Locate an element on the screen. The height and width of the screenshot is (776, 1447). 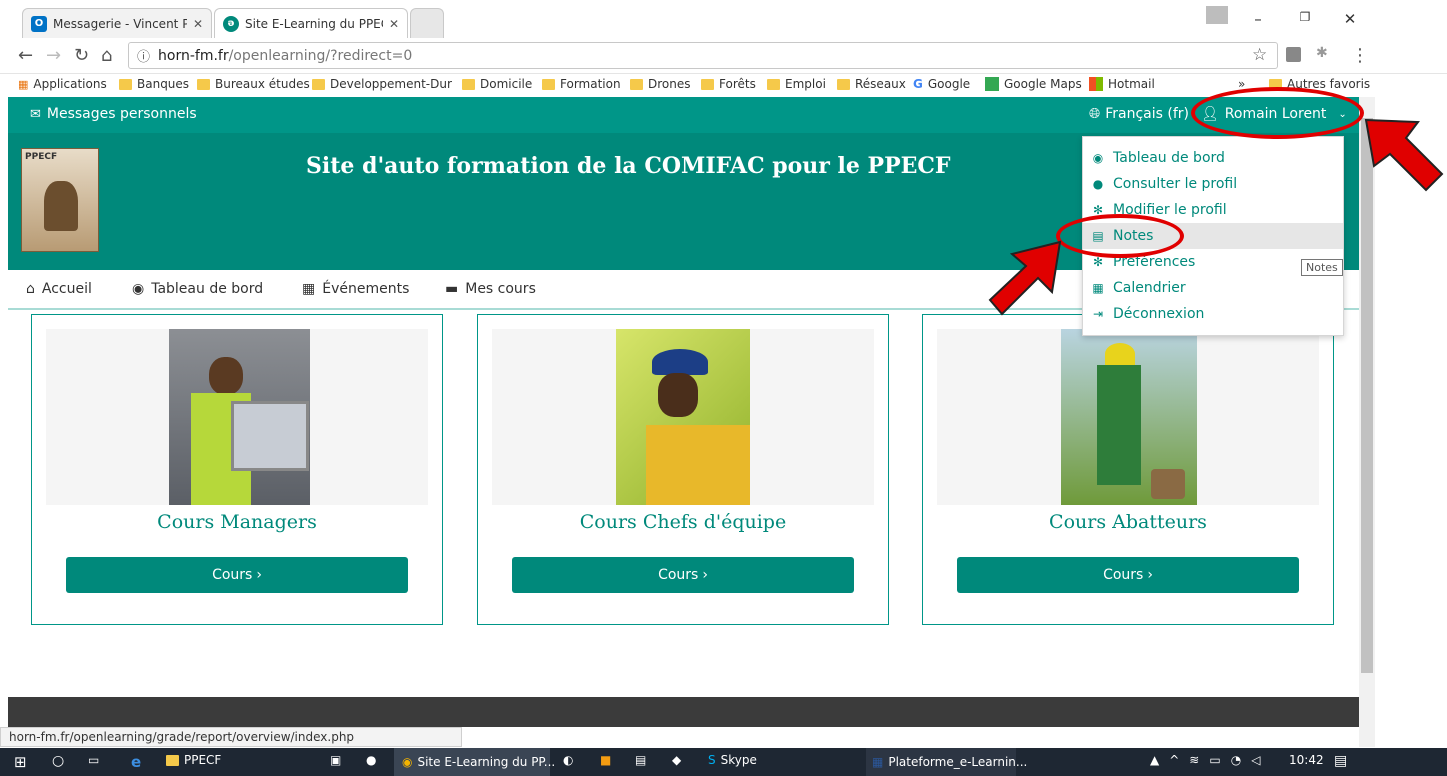
store-icon: ▣ is located at coordinates (335, 760).